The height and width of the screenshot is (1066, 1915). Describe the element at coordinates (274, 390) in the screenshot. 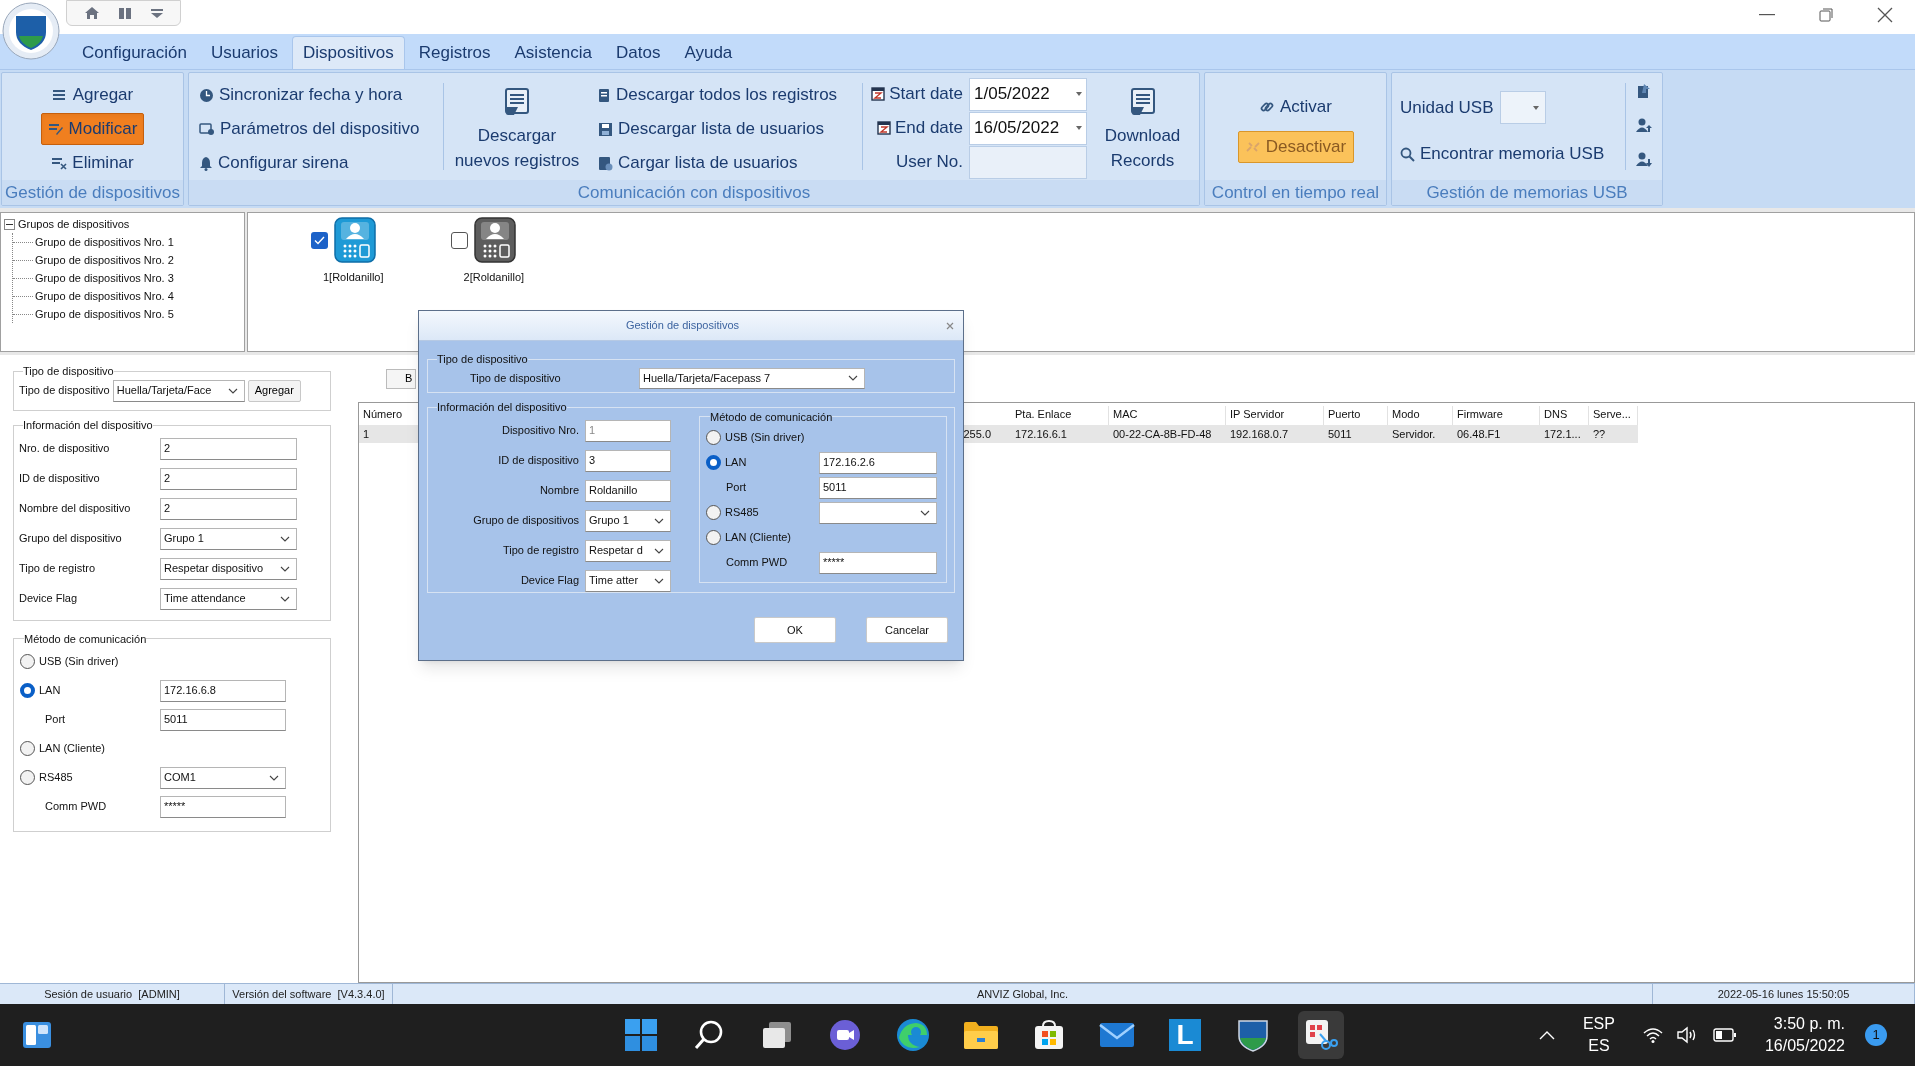

I see `add-button: Agregar` at that location.